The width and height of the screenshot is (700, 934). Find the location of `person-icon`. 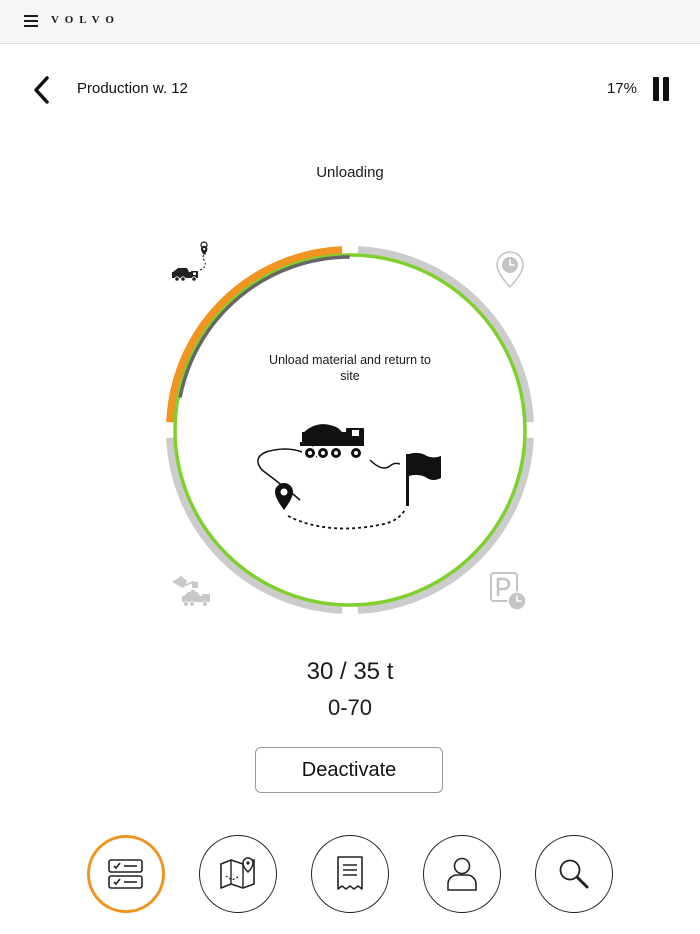

person-icon is located at coordinates (462, 874).